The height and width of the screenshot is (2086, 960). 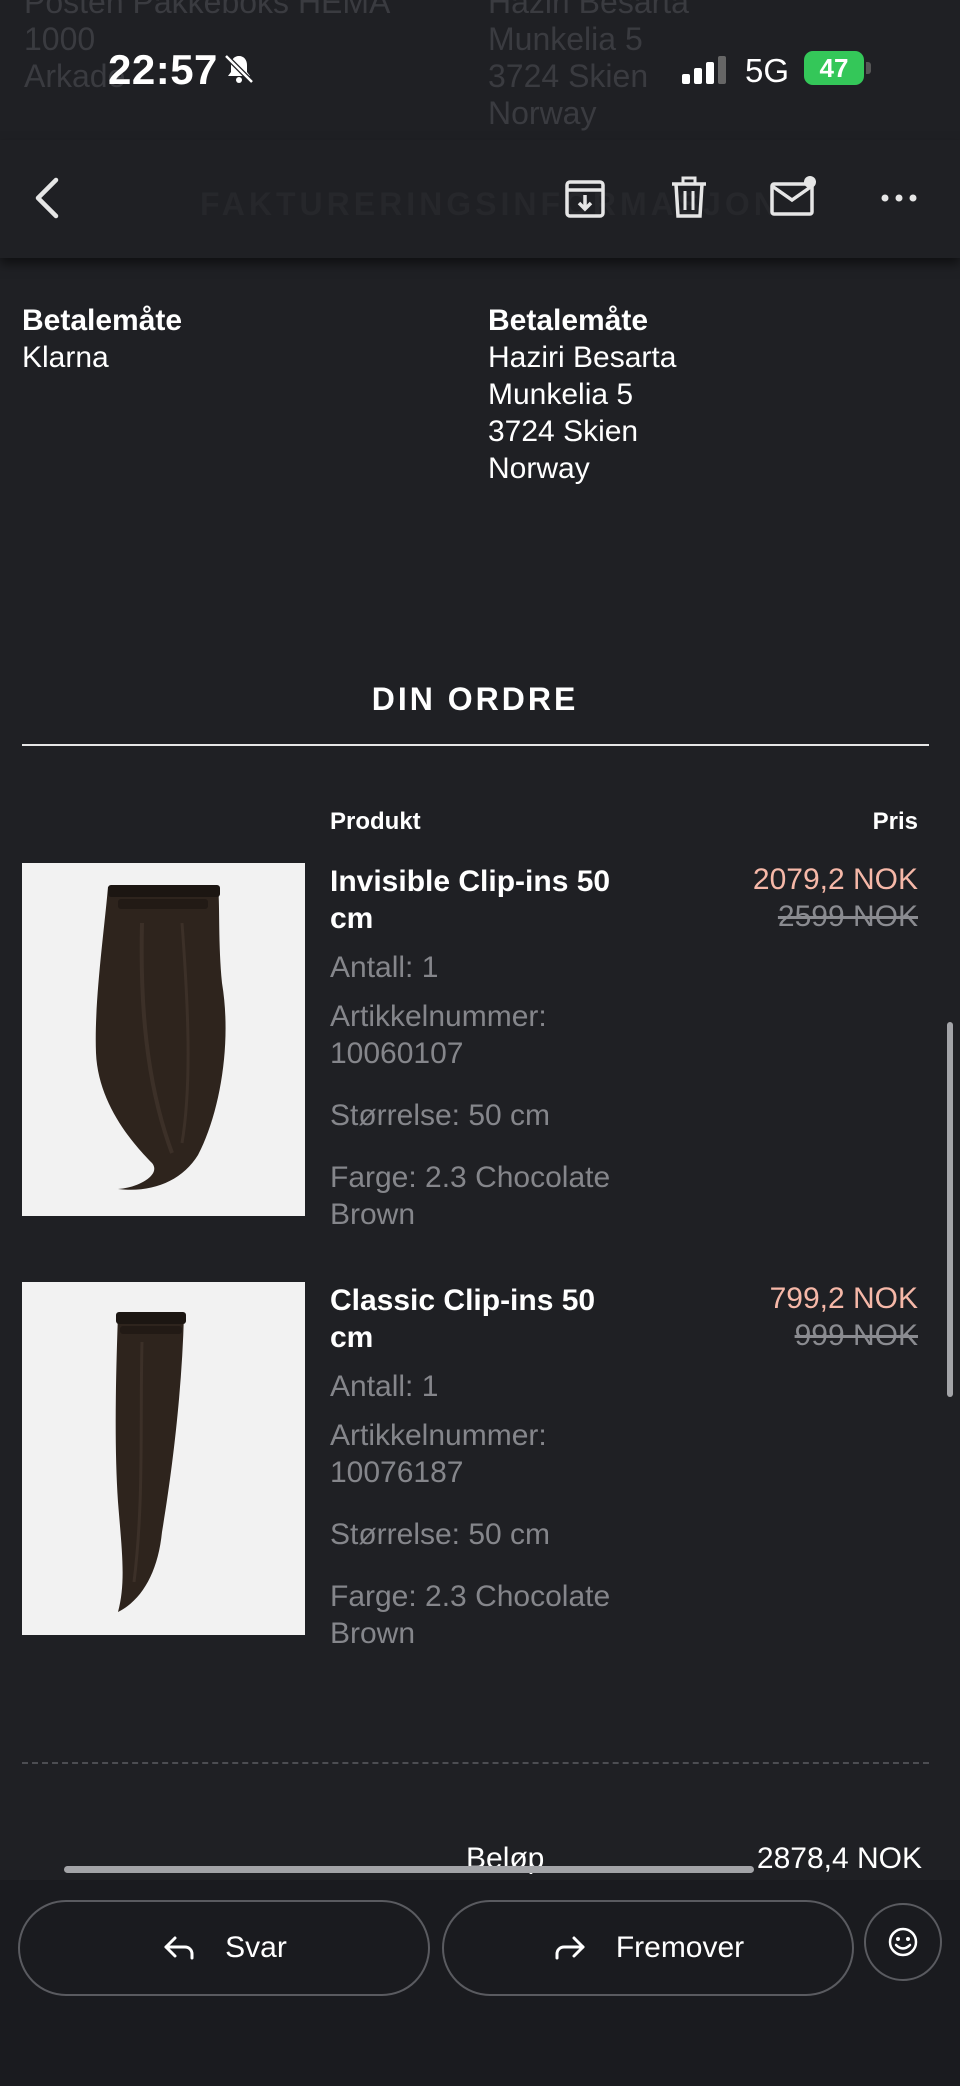 I want to click on emoji-reaction-button, so click(x=903, y=1942).